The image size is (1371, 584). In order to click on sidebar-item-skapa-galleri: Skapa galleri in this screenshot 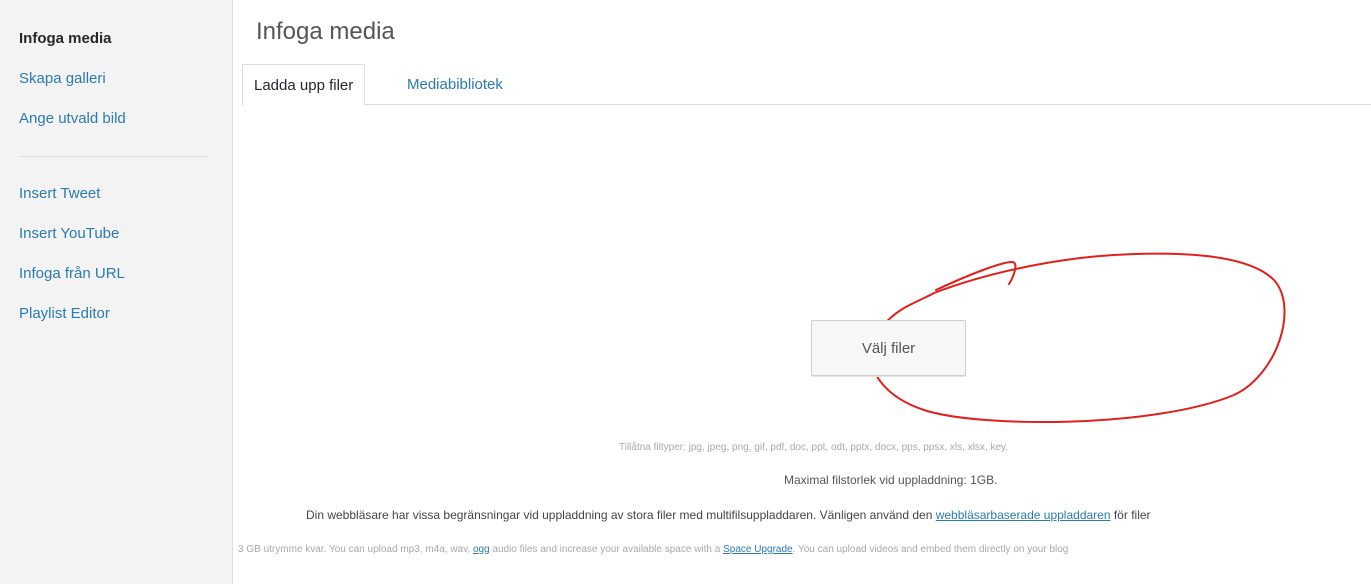, I will do `click(116, 86)`.